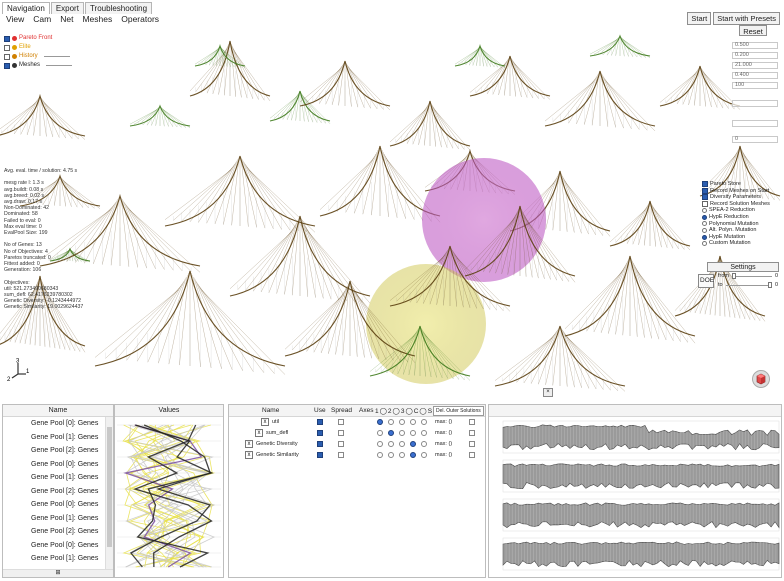 The image size is (784, 581). What do you see at coordinates (140, 19) in the screenshot?
I see `menu-operators: Operators` at bounding box center [140, 19].